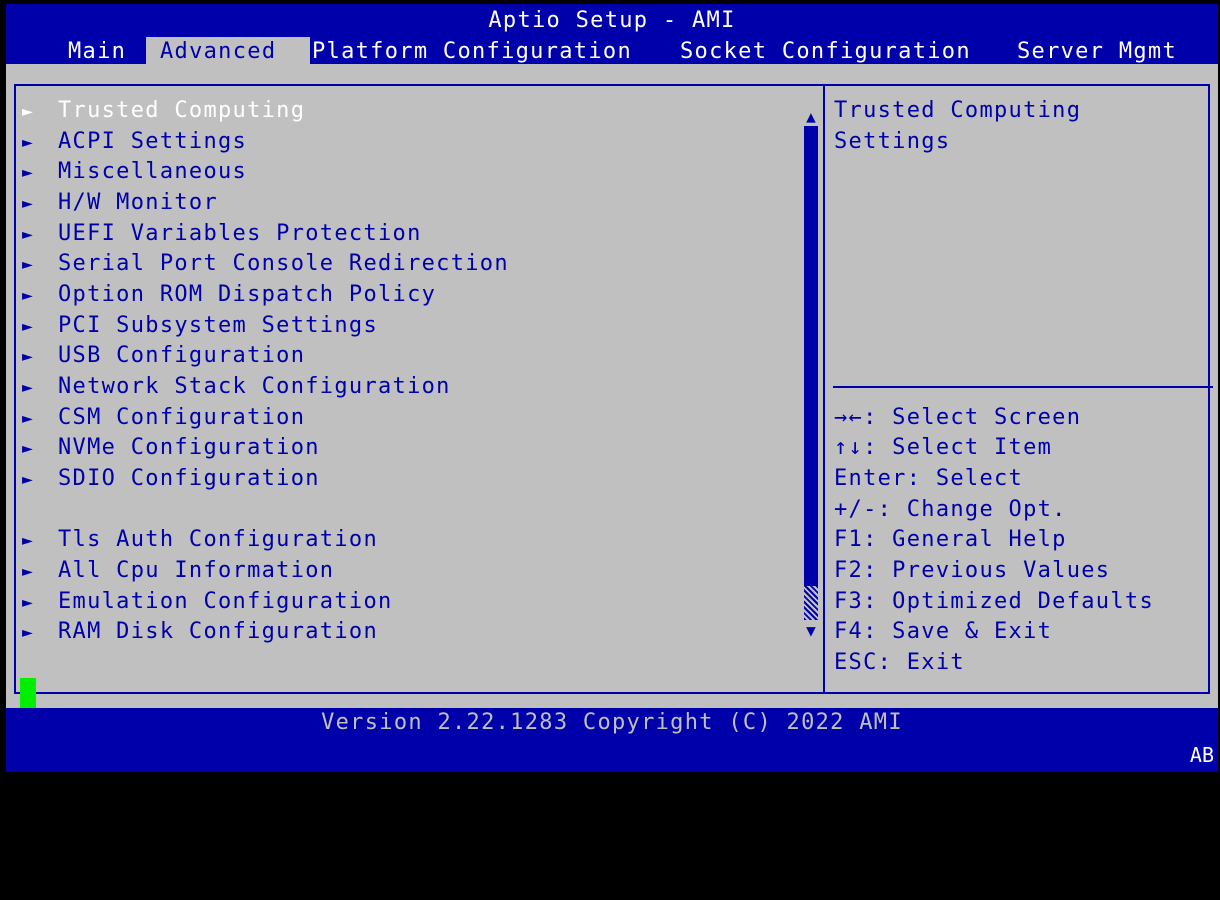  I want to click on key-help-optimized-defaults: F3: Optimized Defaults, so click(994, 601).